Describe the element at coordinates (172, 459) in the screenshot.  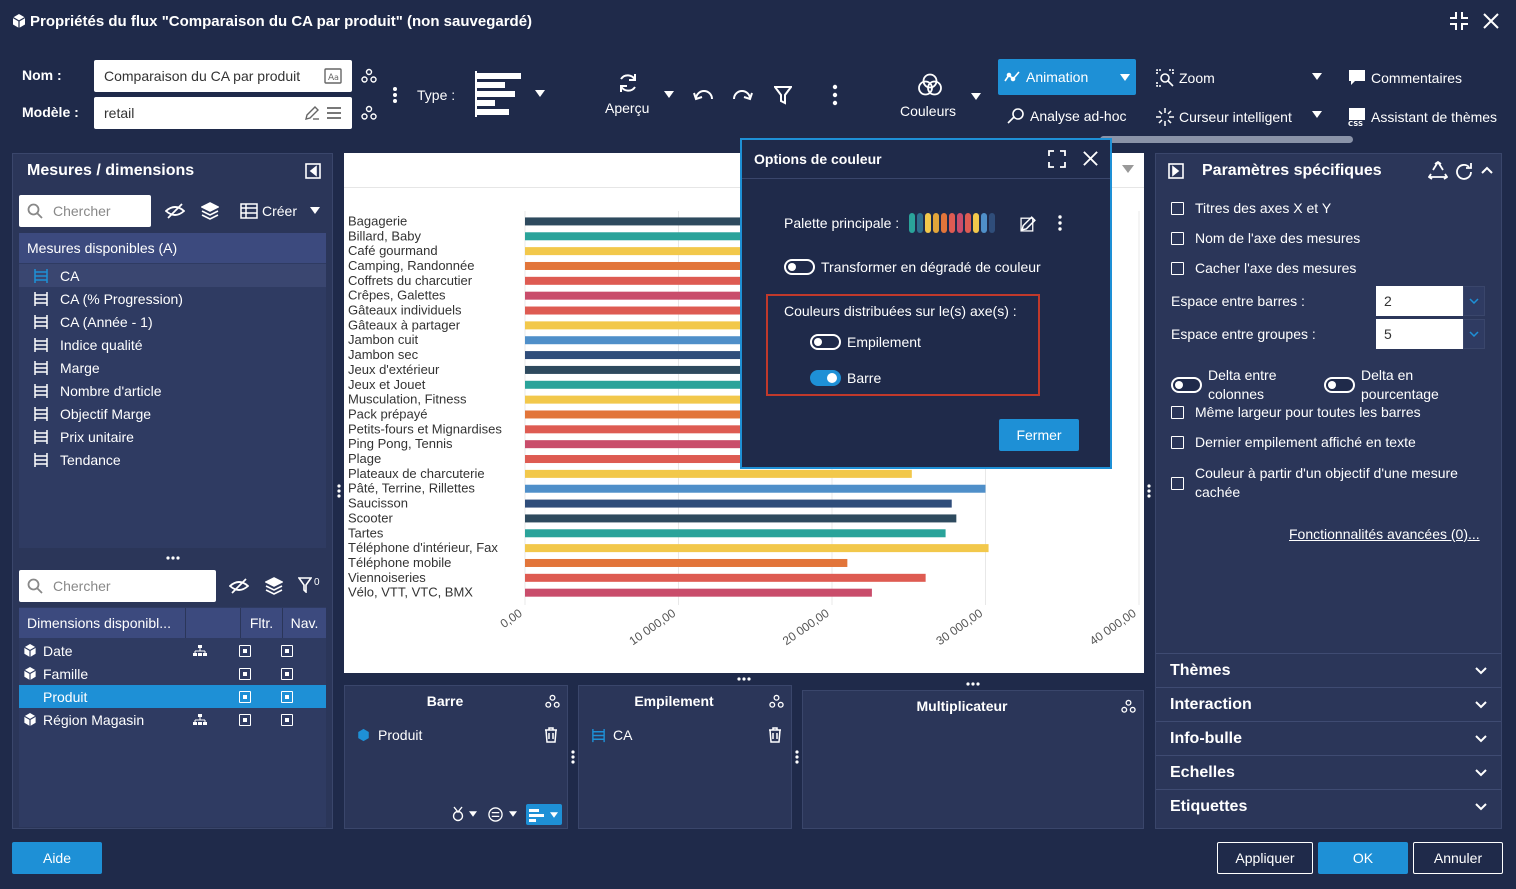
I see `measure-item: Tendance` at that location.